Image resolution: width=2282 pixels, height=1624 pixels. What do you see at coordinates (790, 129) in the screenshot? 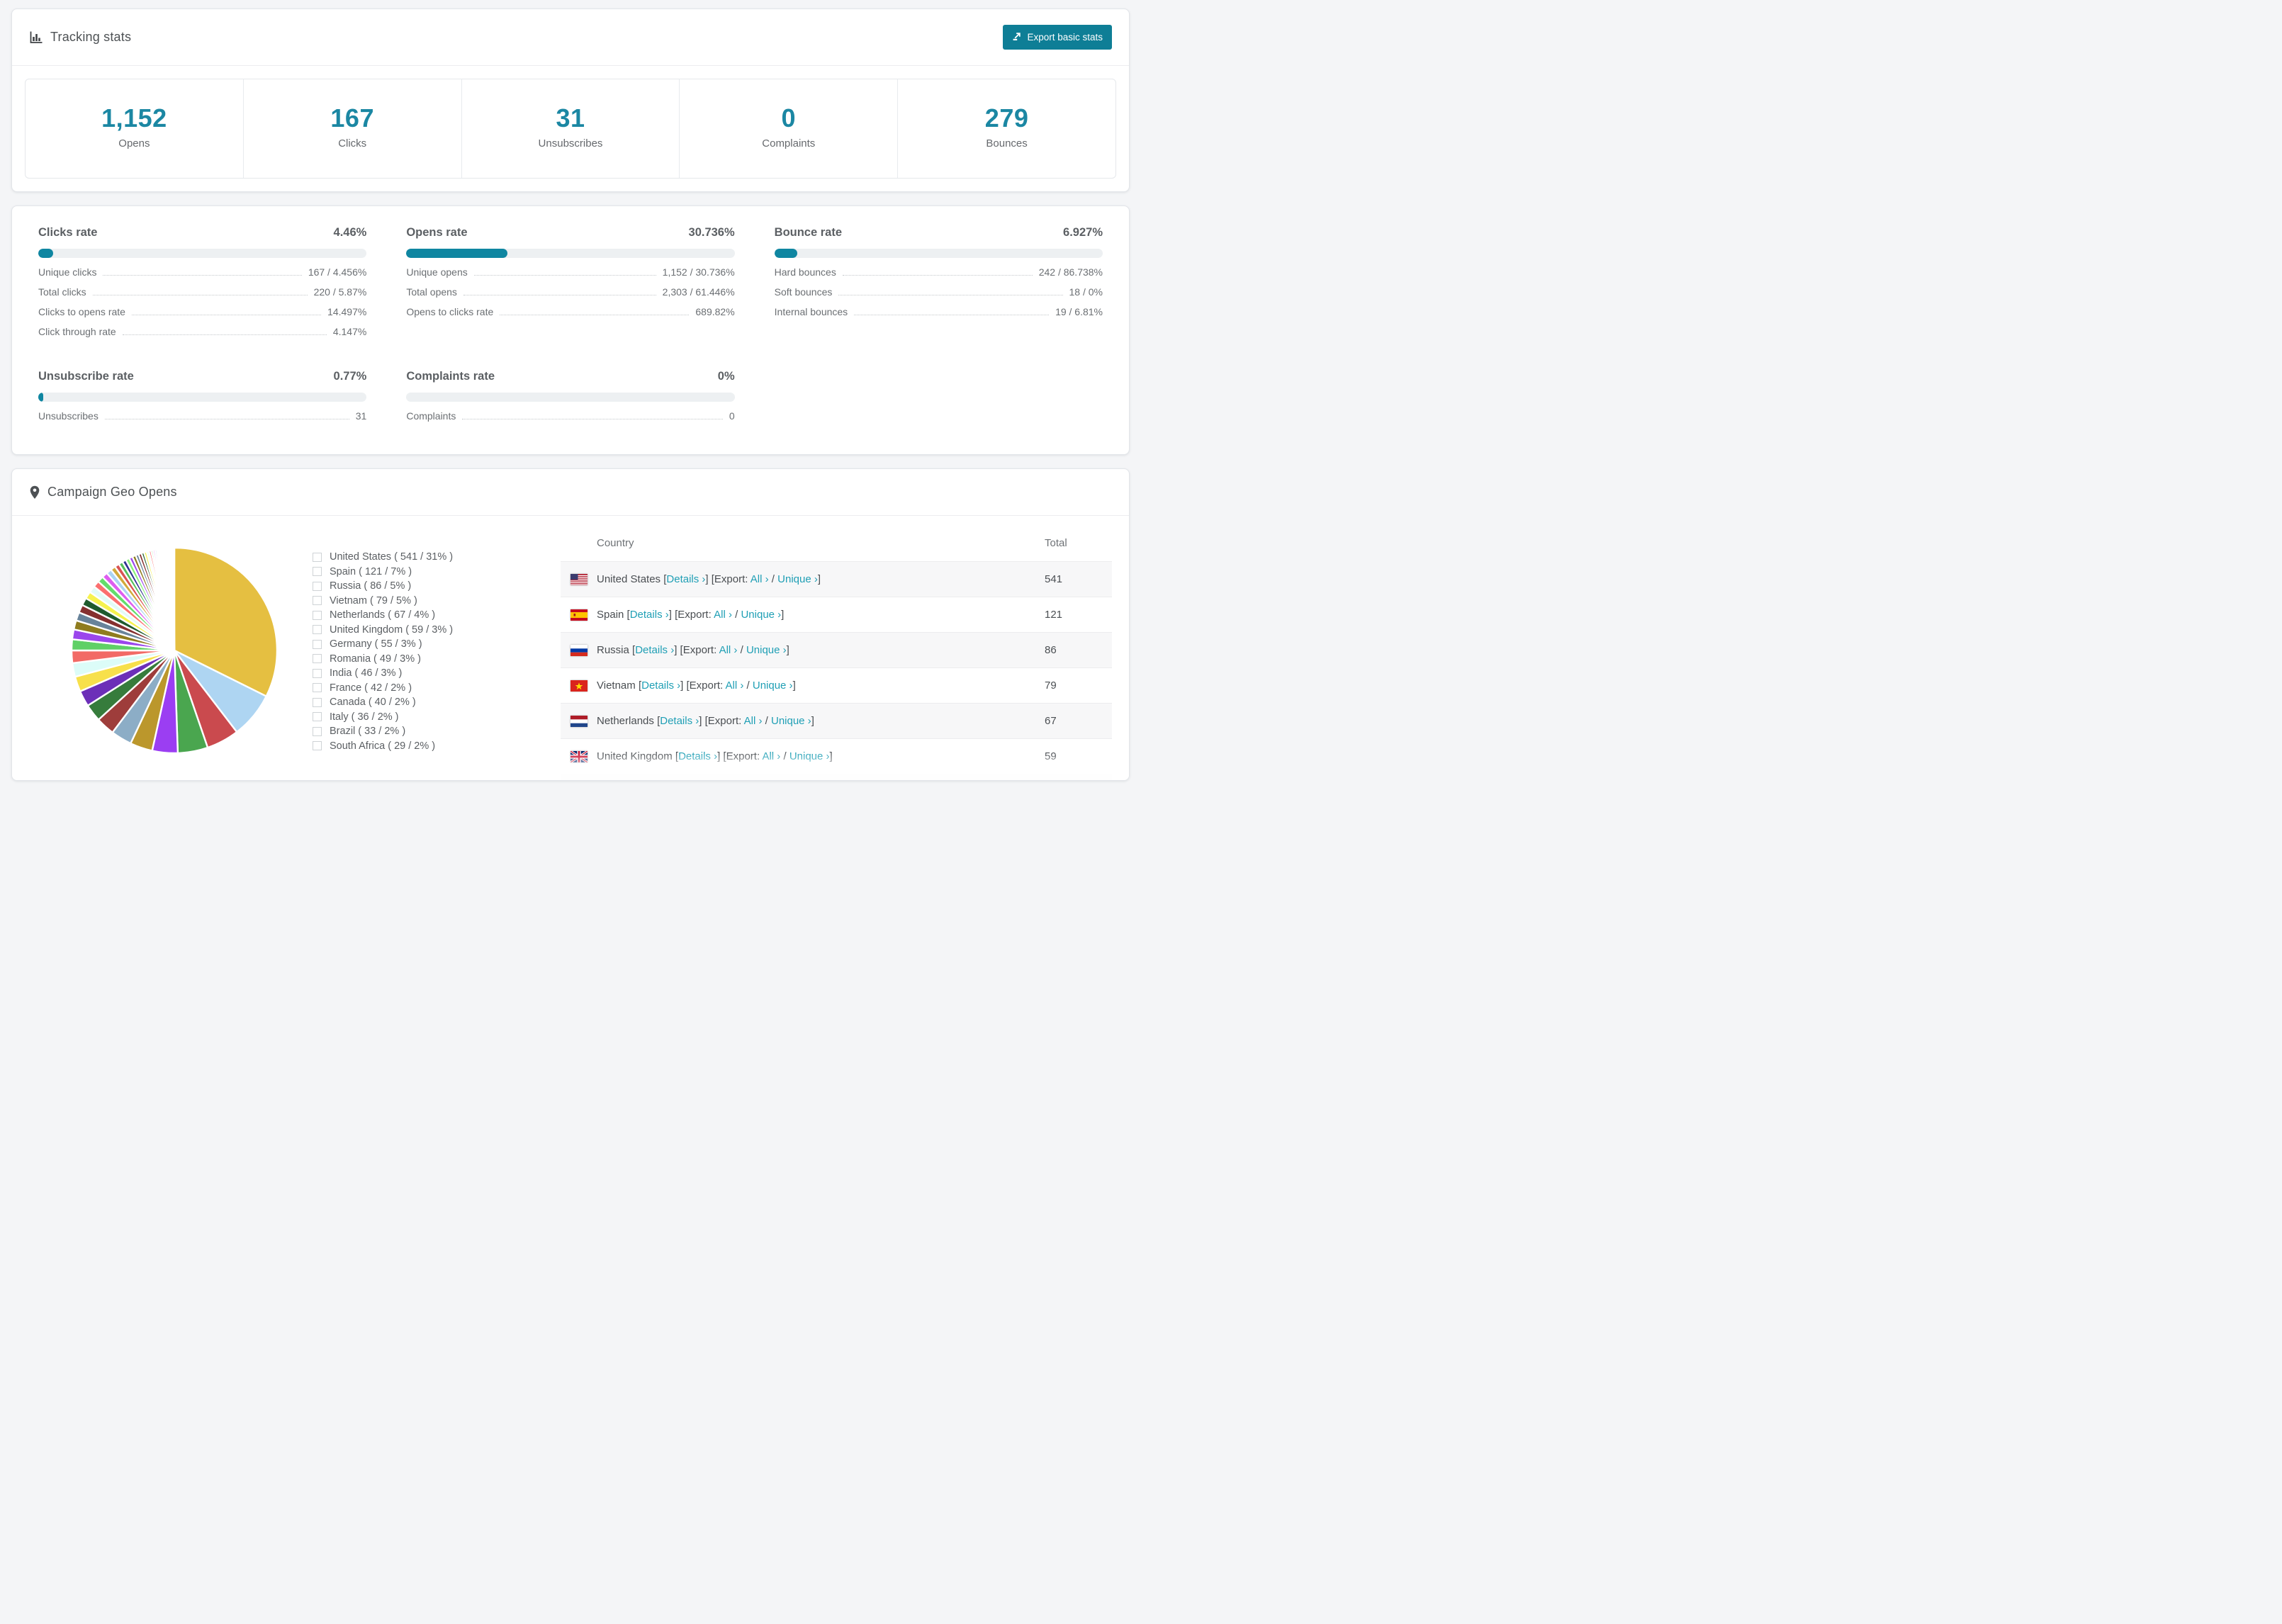
I see `stat-card-complaints: 0 Complaints` at bounding box center [790, 129].